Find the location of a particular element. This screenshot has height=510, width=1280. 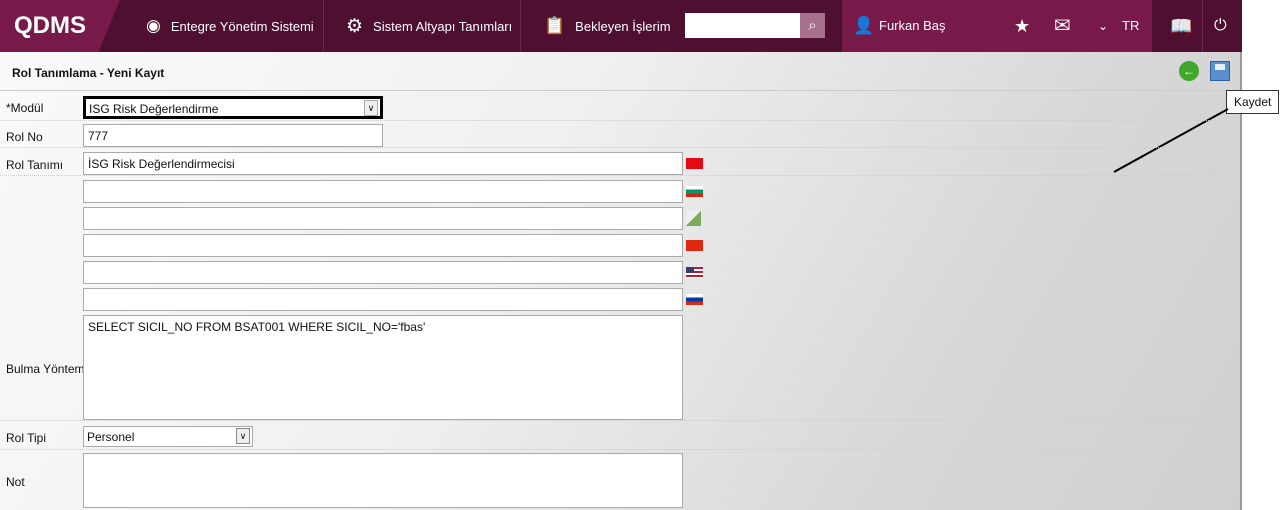

roltipi-select: Personel ∨ is located at coordinates (168, 436).